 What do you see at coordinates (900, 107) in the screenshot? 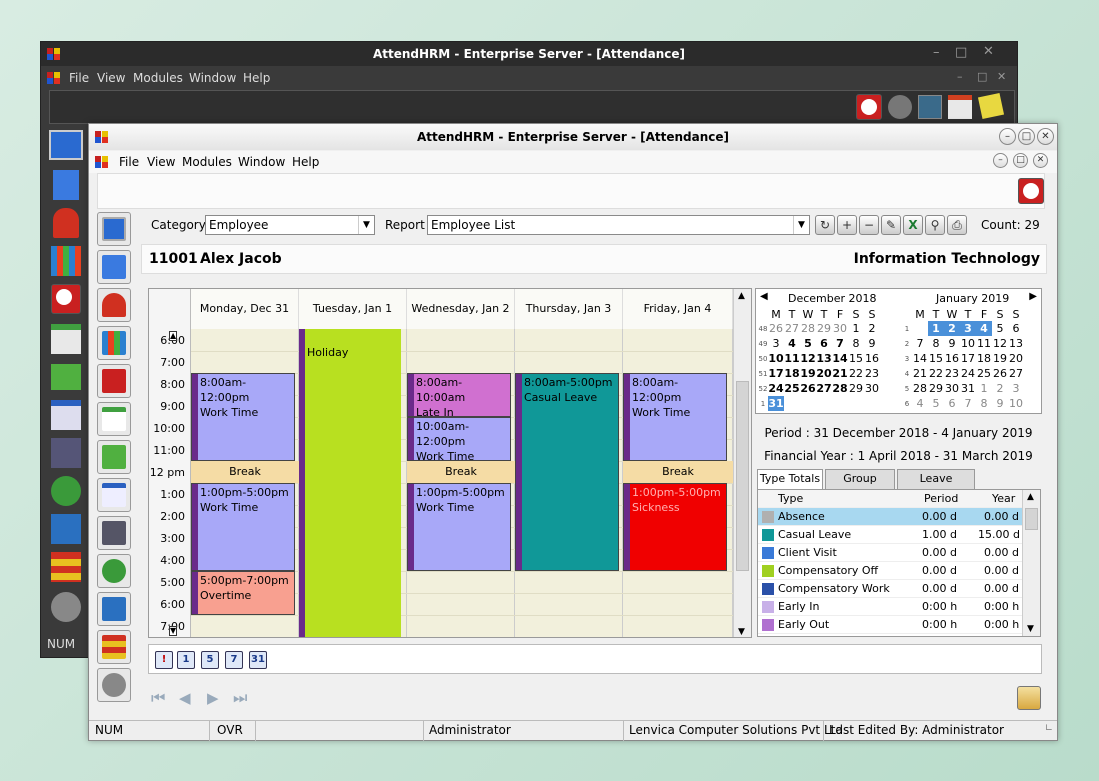
I see `back-gear-icon` at bounding box center [900, 107].